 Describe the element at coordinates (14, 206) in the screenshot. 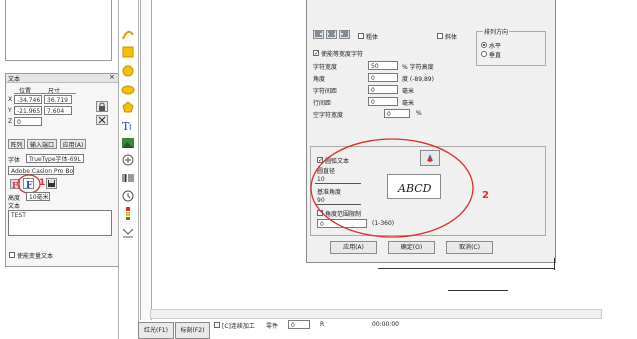

I see `text-label: 文本` at that location.